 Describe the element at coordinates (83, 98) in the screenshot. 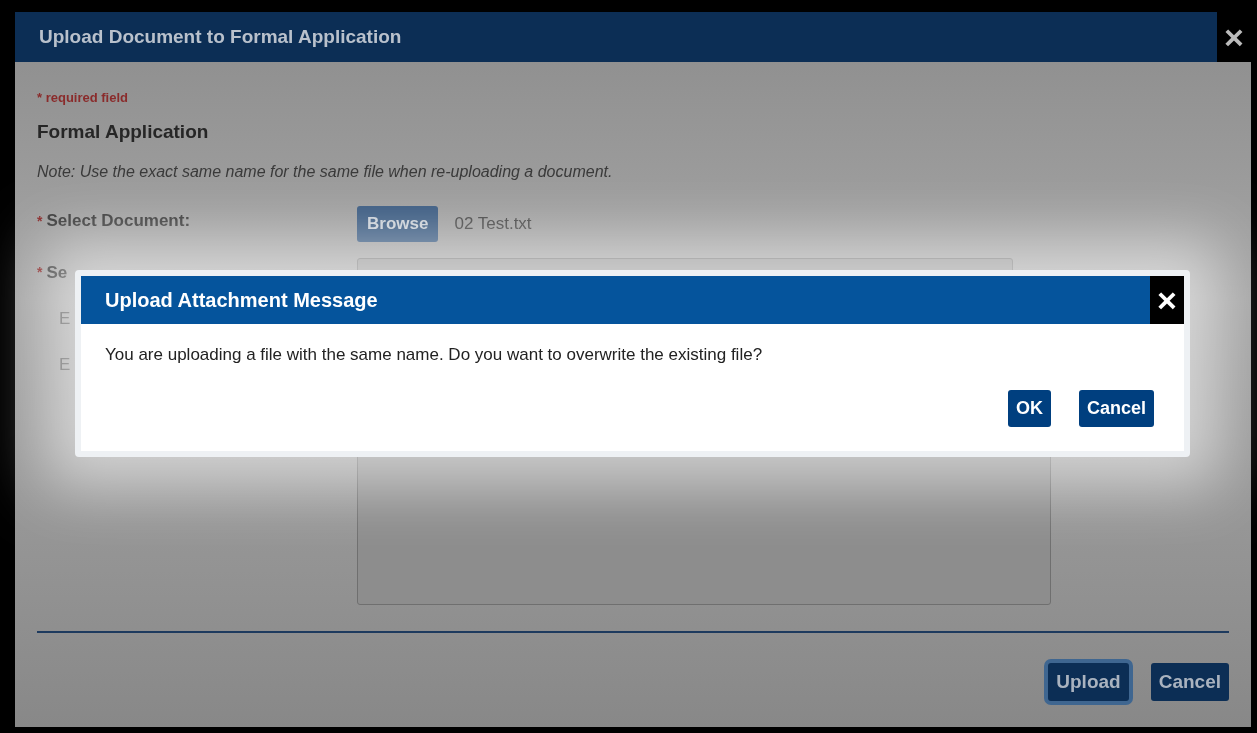

I see `required-note: * required field` at that location.